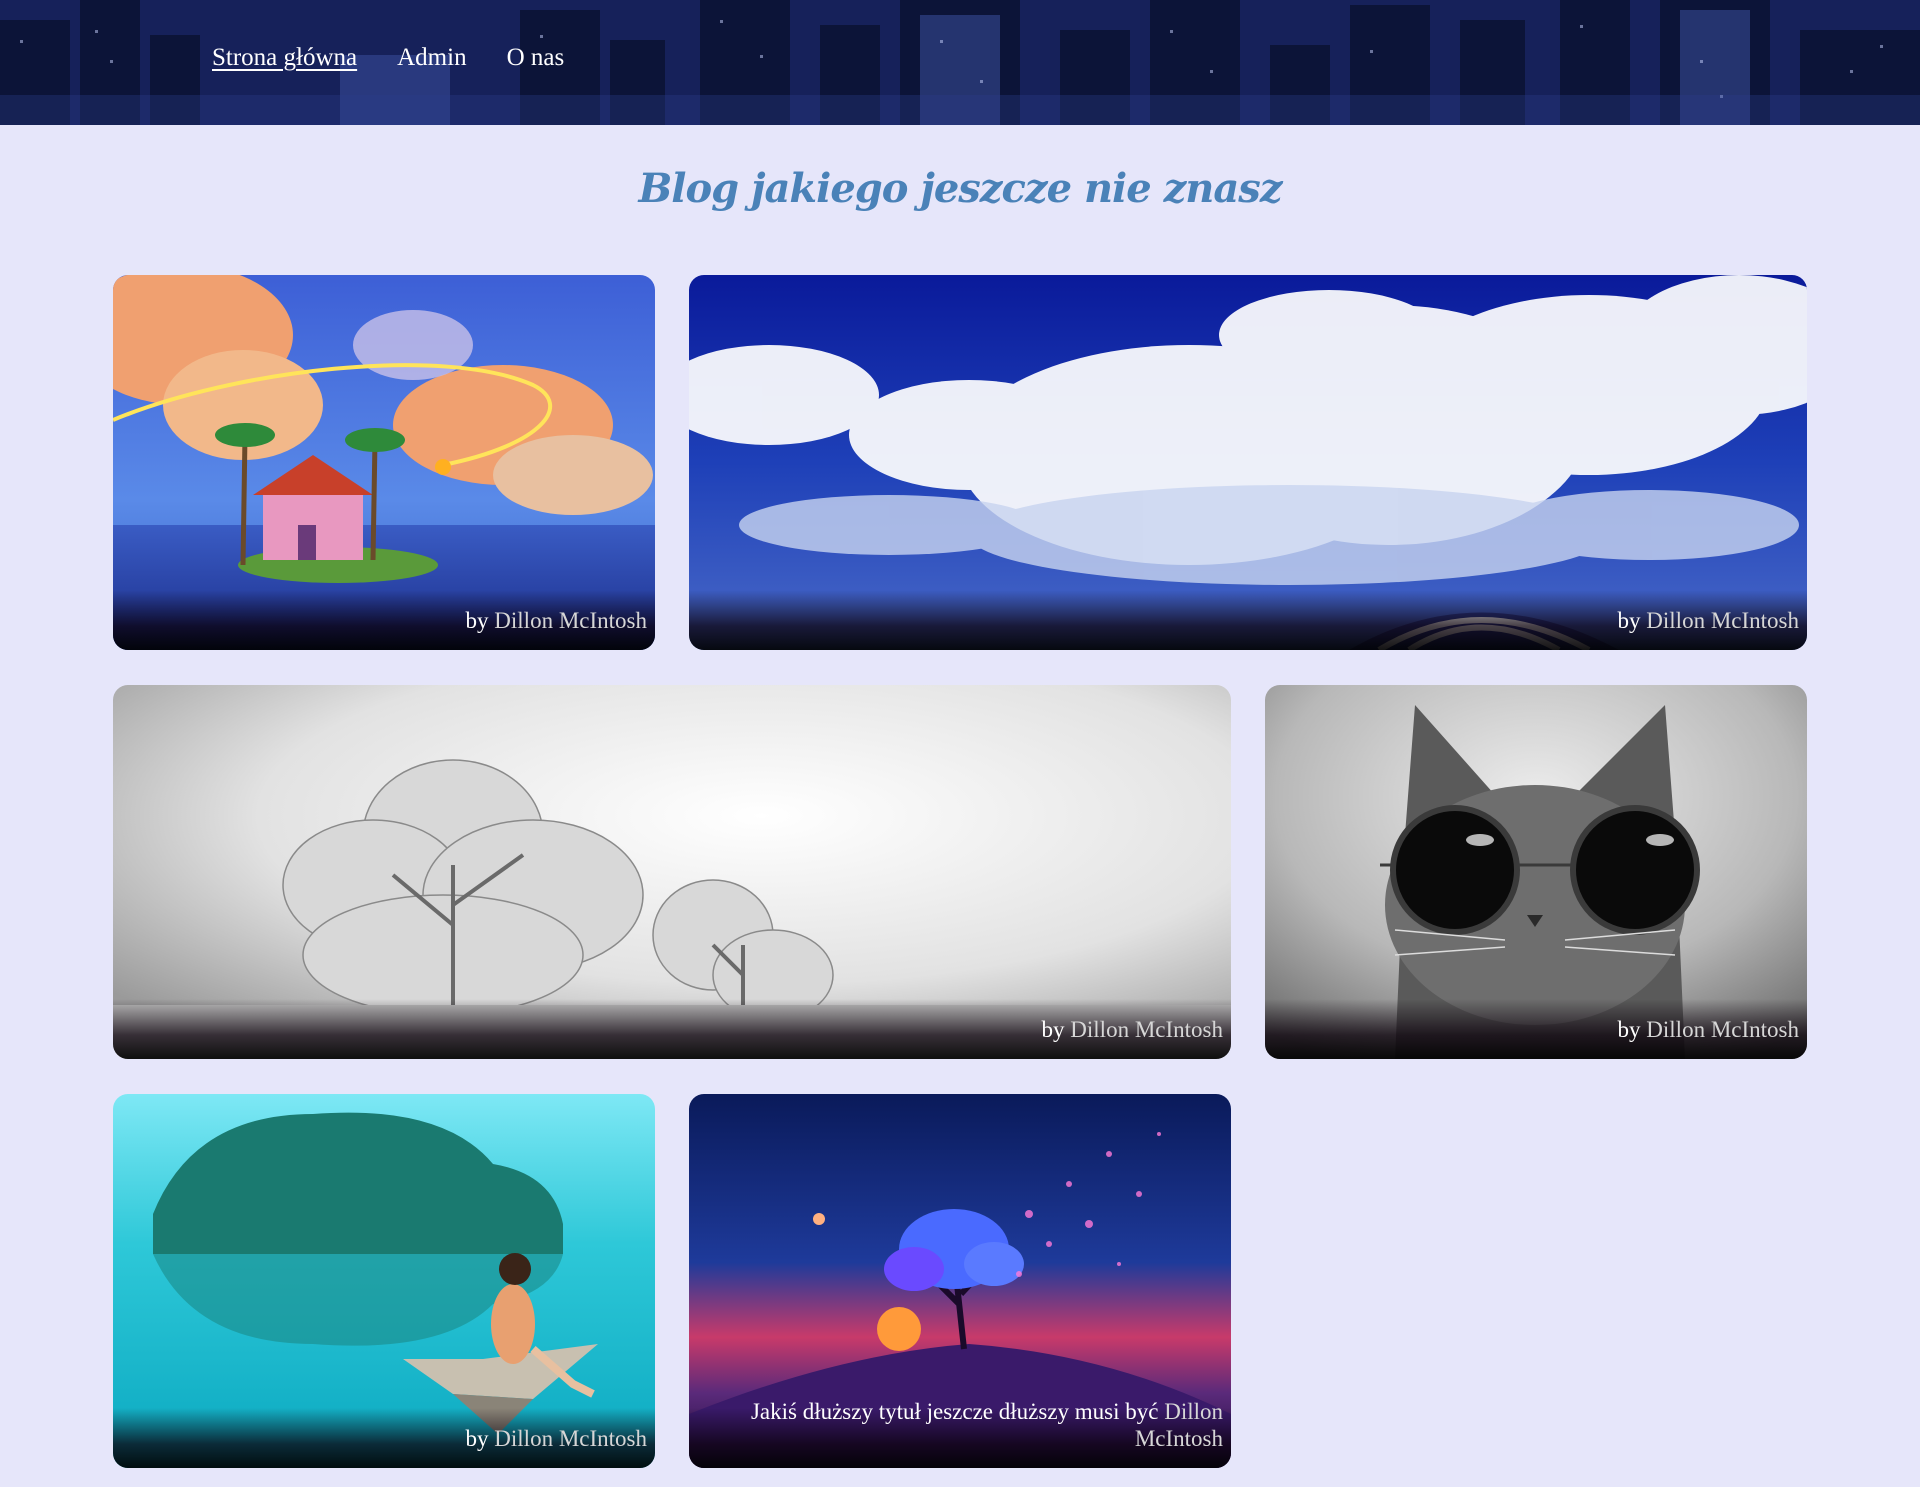 This screenshot has width=1920, height=1487. What do you see at coordinates (536, 58) in the screenshot?
I see `nav-link-about: O nas` at bounding box center [536, 58].